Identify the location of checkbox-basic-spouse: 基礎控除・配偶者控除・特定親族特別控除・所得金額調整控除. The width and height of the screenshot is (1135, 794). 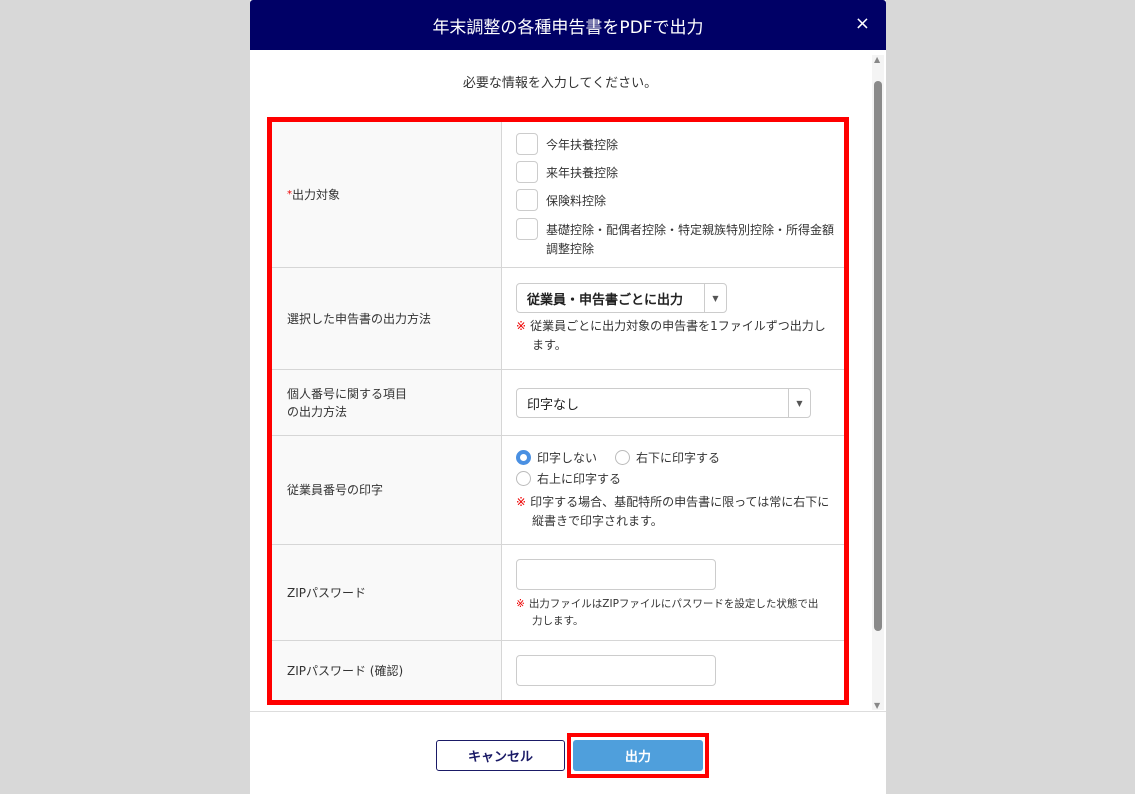
(680, 238).